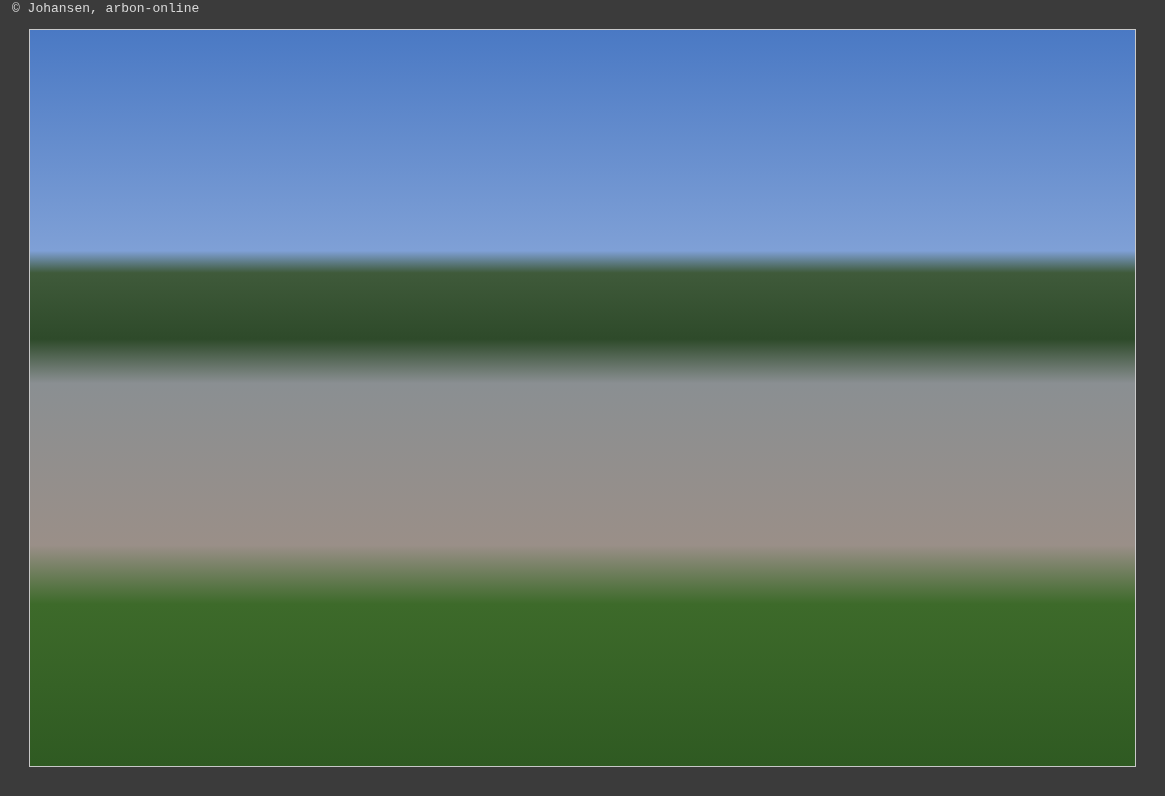 This screenshot has height=796, width=1165. Describe the element at coordinates (106, 8) in the screenshot. I see `photo-credit: © Johansen, arbon-online` at that location.